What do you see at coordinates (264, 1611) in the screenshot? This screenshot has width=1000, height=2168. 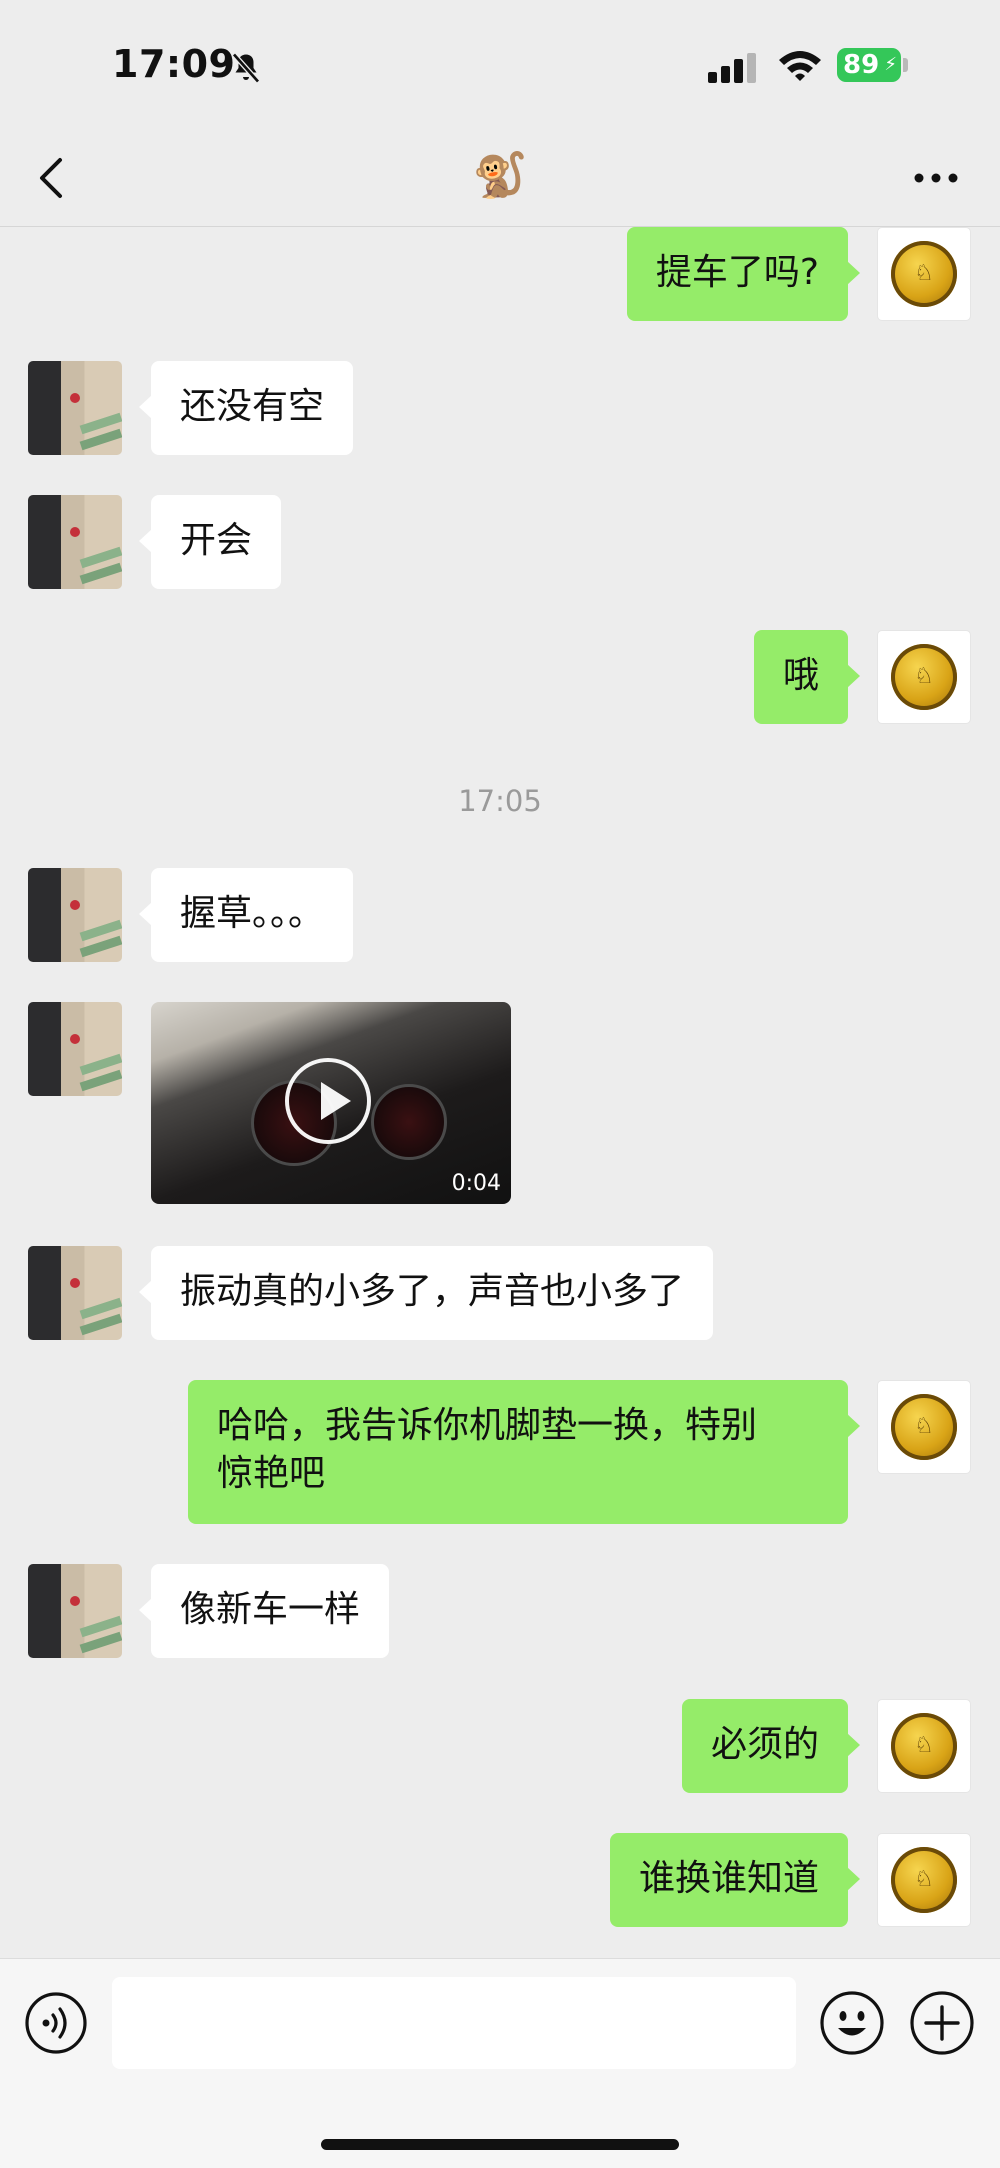 I see `message-bubble-received: 像新车一样` at bounding box center [264, 1611].